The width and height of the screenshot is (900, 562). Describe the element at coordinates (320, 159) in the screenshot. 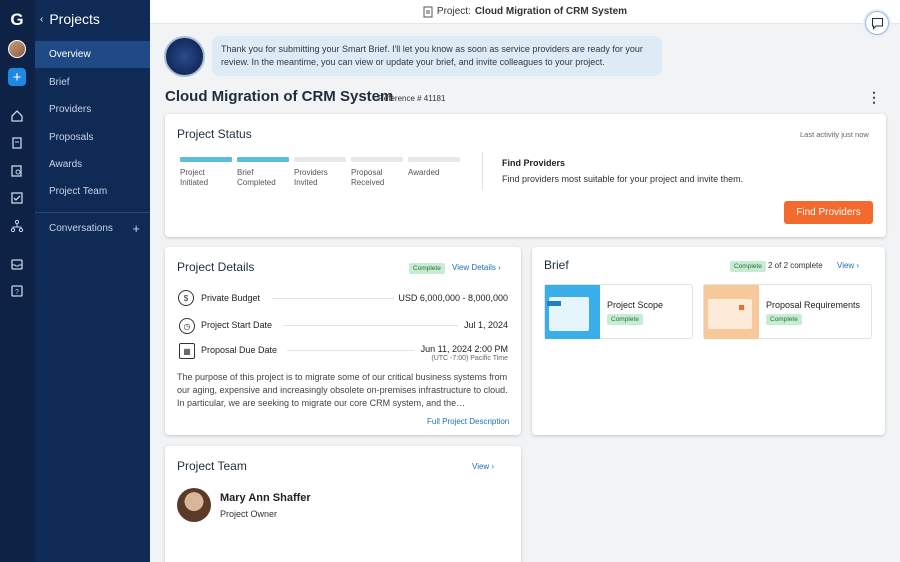

I see `step-bar-providers` at that location.